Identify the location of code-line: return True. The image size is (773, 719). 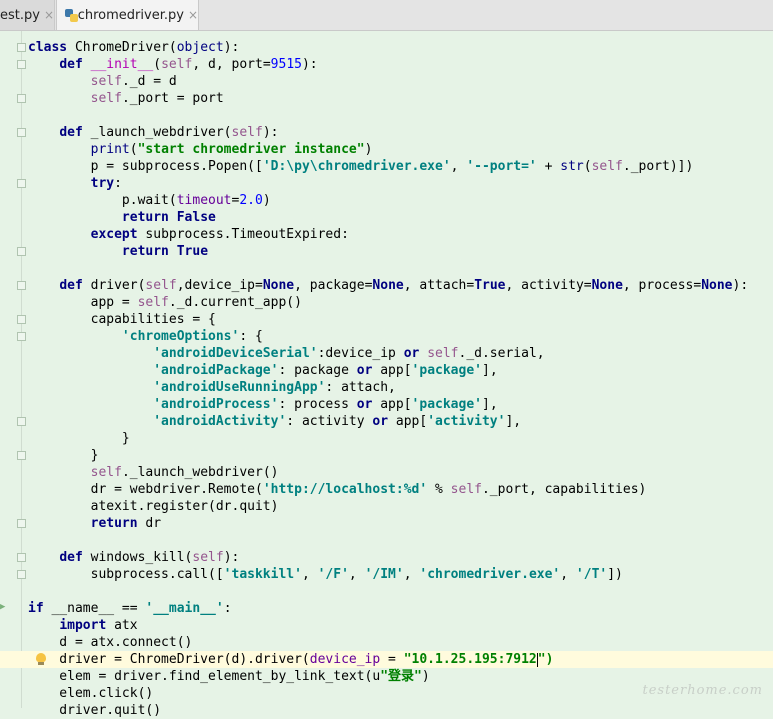
(165, 251).